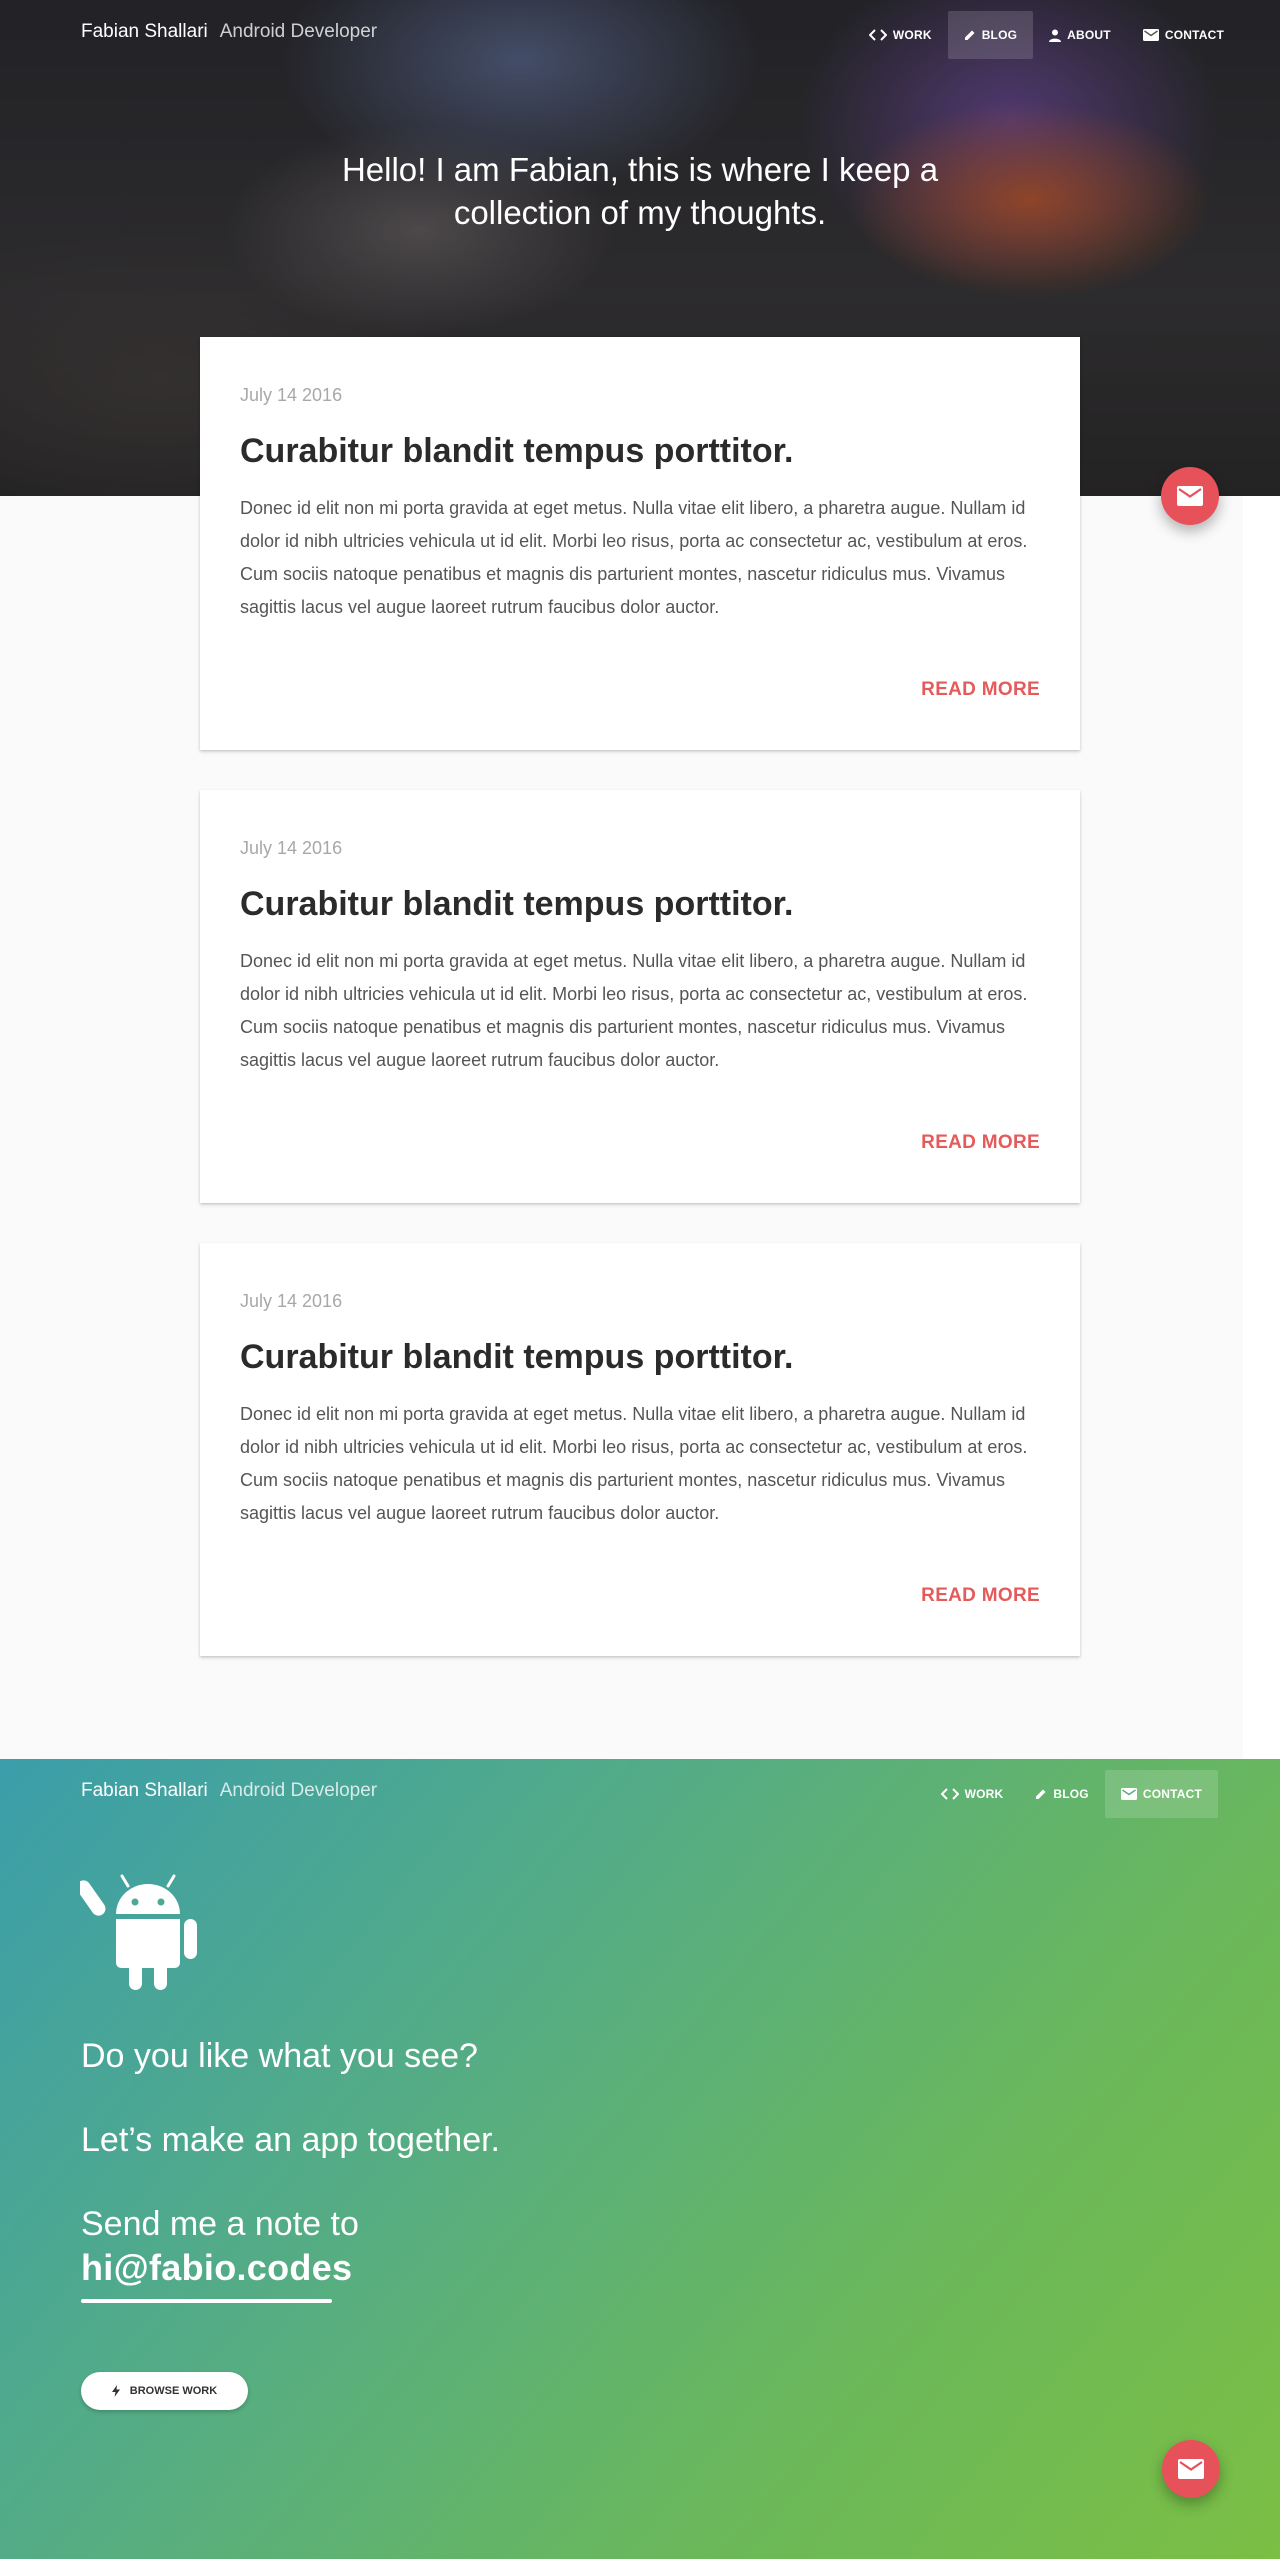 The height and width of the screenshot is (2559, 1280). I want to click on footer-note-label: Send me a note to, so click(220, 2224).